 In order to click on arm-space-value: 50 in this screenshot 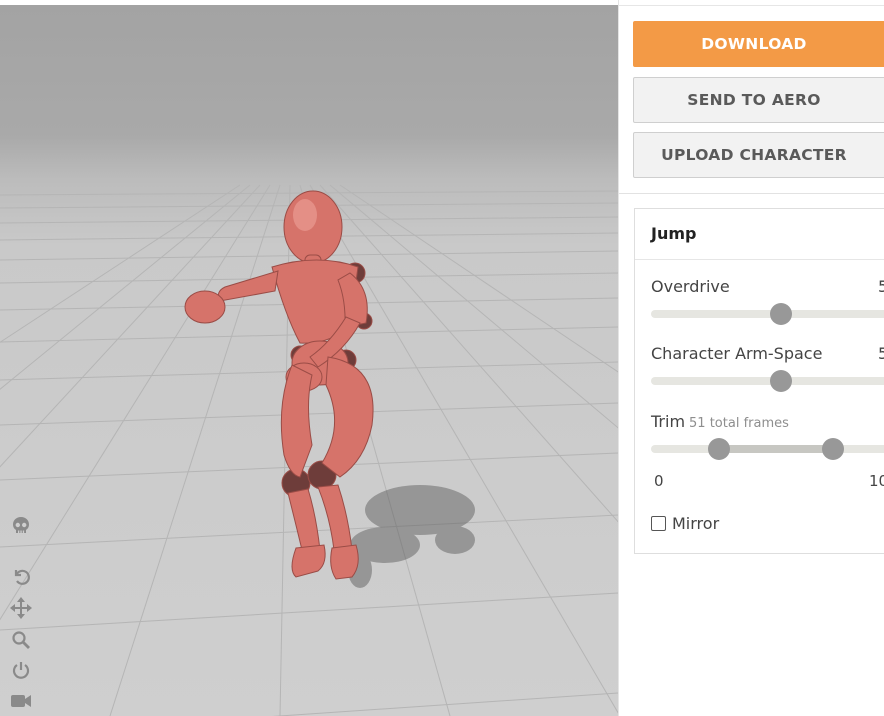, I will do `click(881, 353)`.